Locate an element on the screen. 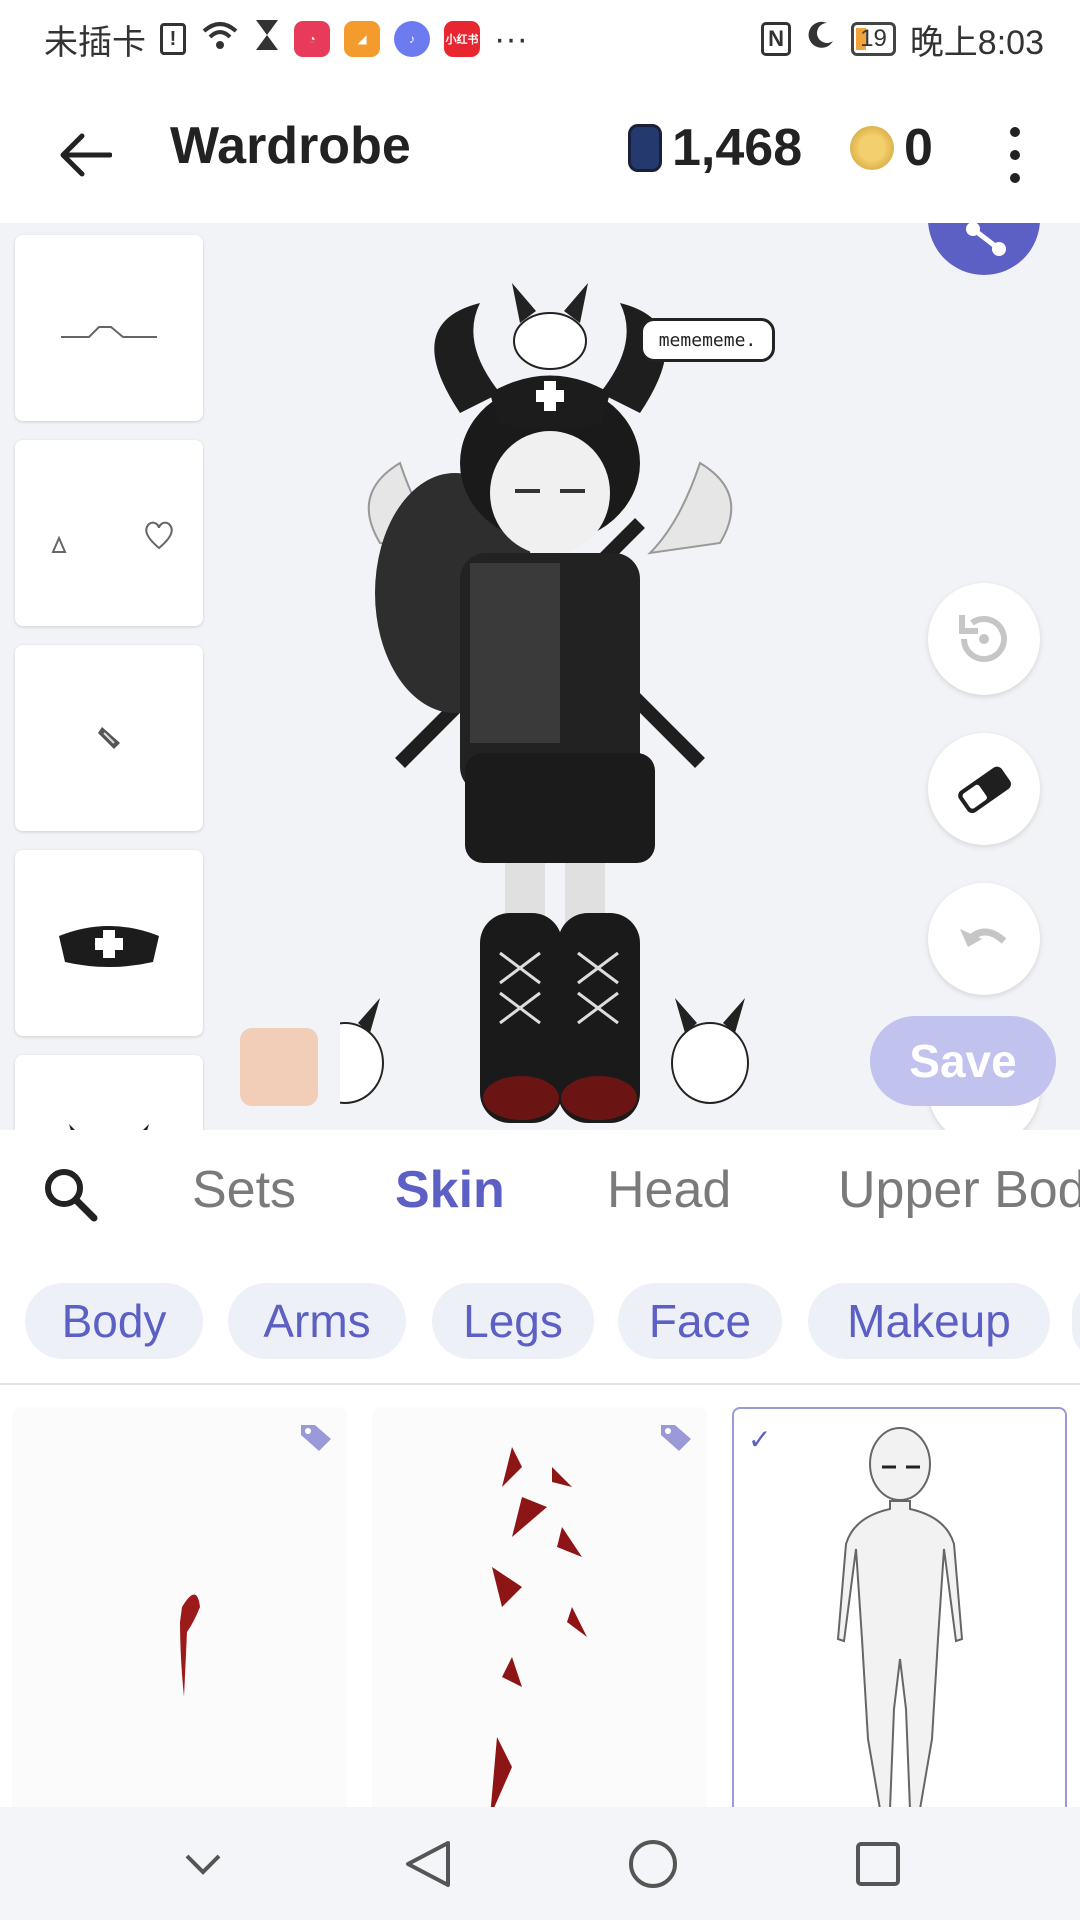 This screenshot has width=1080, height=1920. more-notifications-icon: ··· is located at coordinates (511, 38).